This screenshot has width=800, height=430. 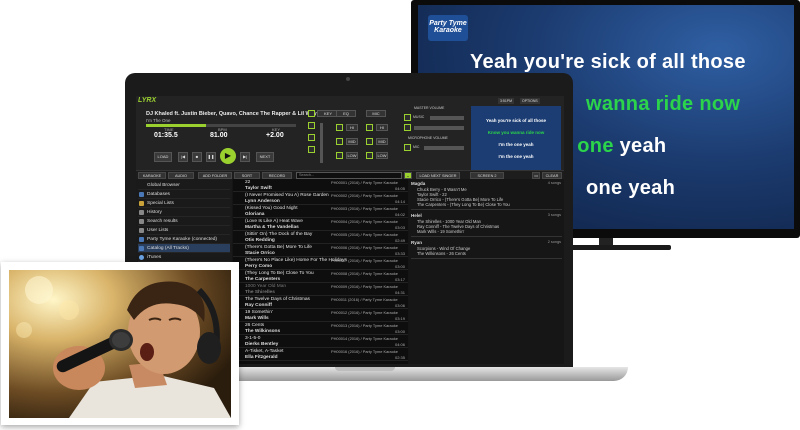 I want to click on tv-lyric-line-1: Yeah you're sick of all those, so click(x=608, y=62).